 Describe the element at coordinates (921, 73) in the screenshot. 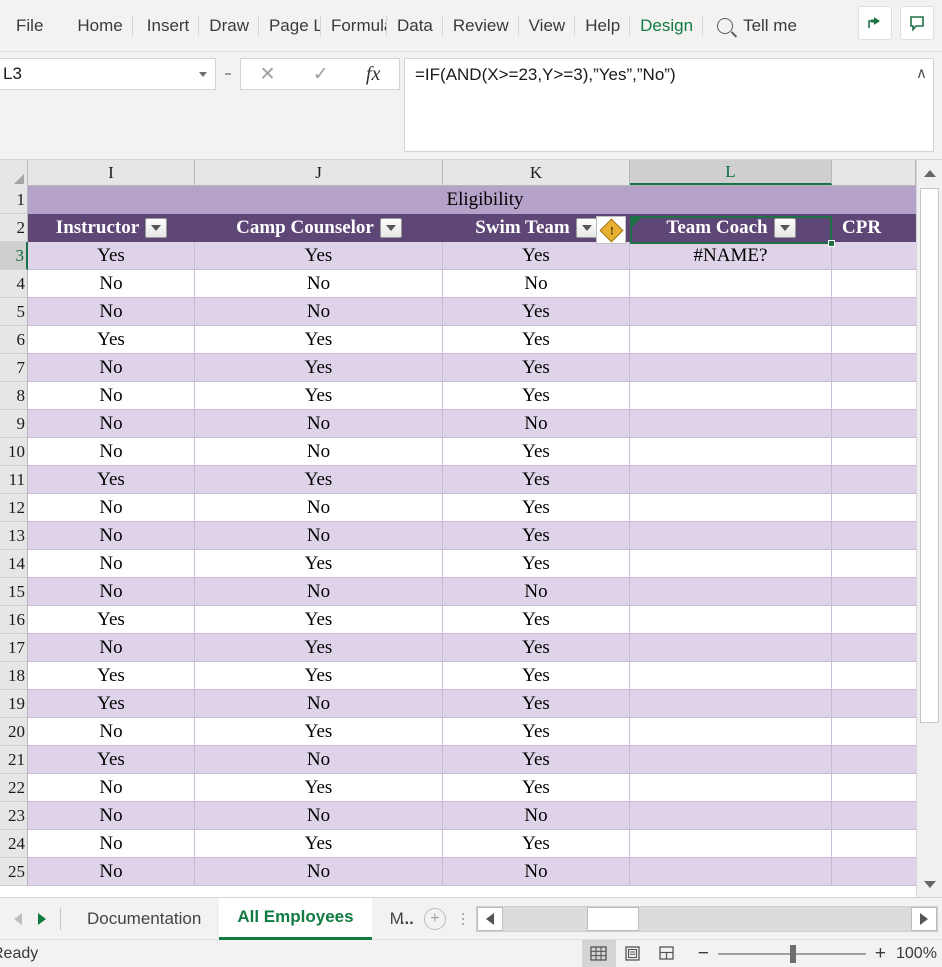

I see `expand-formula-bar-icon: ∧` at that location.